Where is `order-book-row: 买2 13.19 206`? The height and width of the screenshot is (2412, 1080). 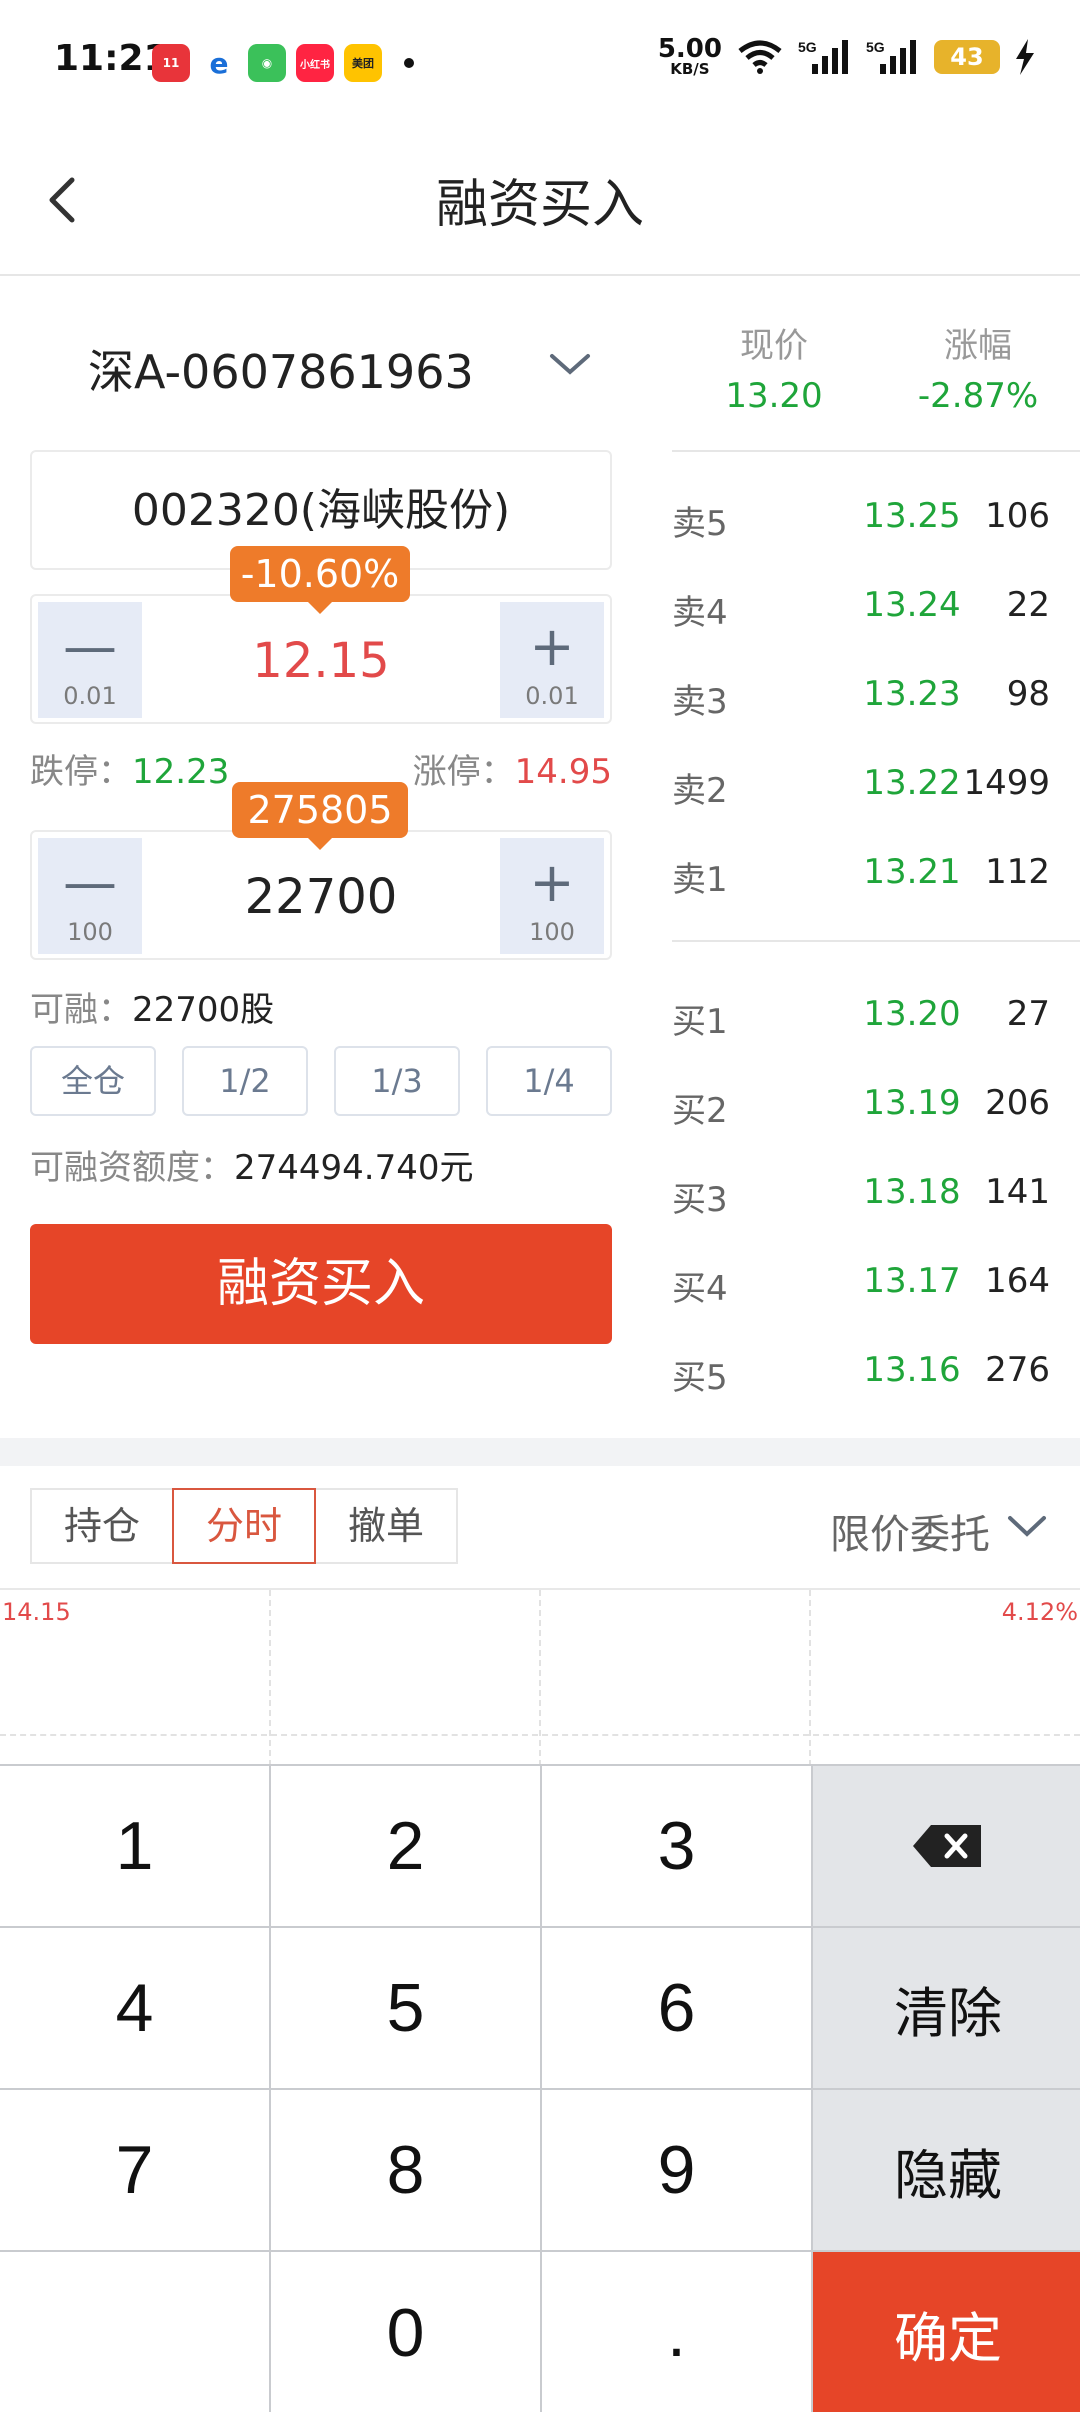
order-book-row: 买2 13.19 206 is located at coordinates (861, 1103).